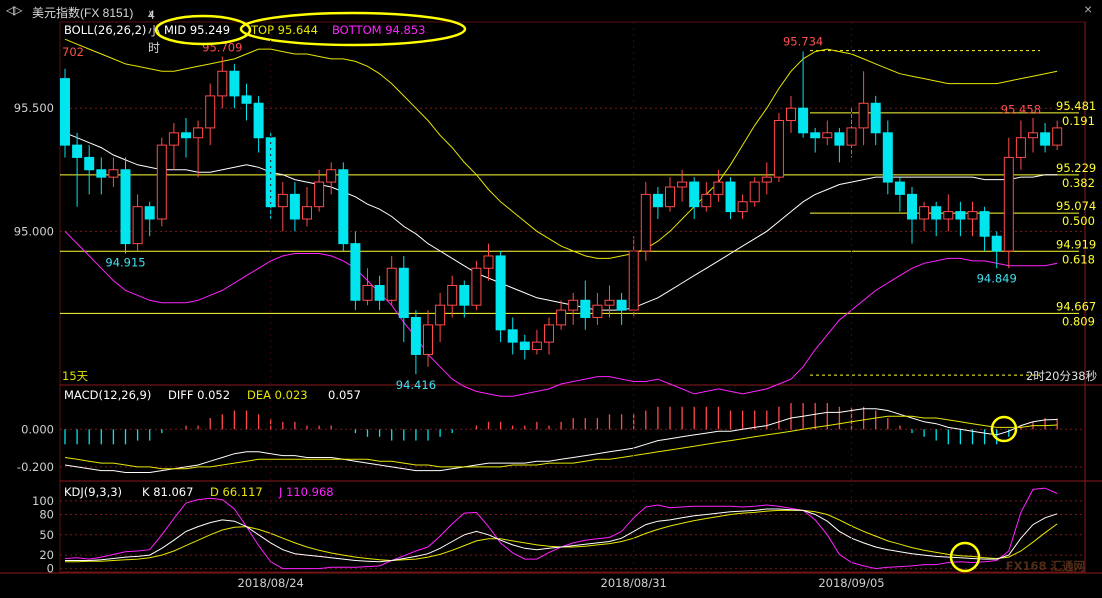  Describe the element at coordinates (34, 108) in the screenshot. I see `main-y-tick-label: 95.500` at that location.